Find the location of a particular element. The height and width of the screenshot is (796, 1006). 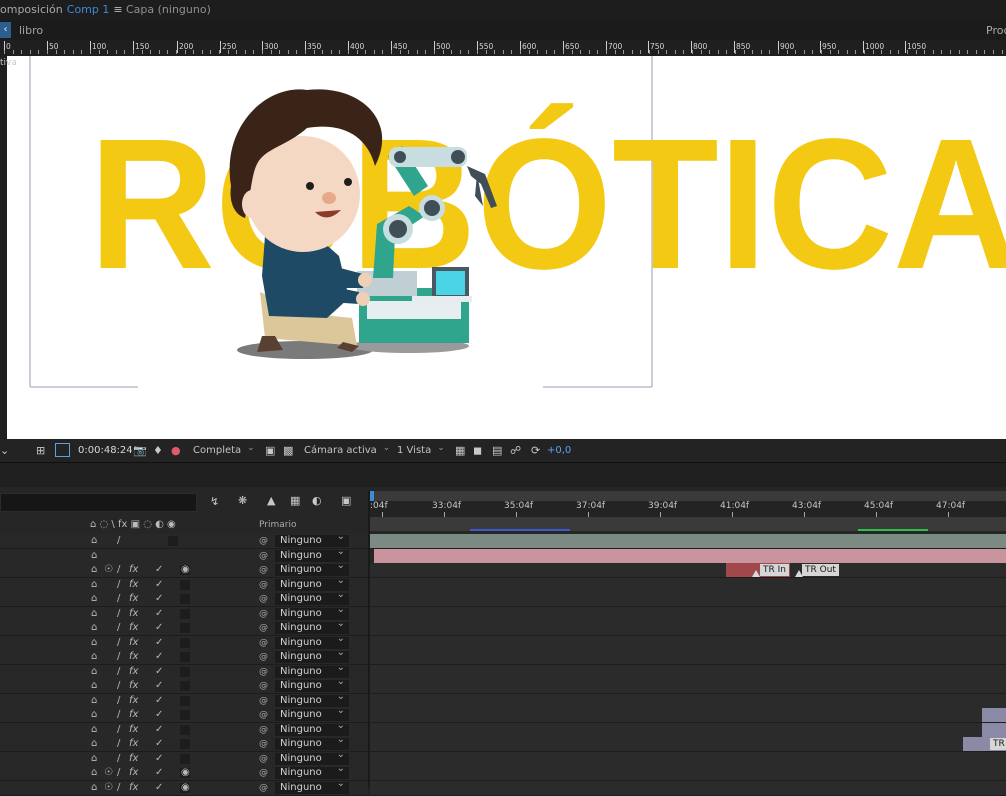

reset-exposure-icon: ⟳ is located at coordinates (535, 451).